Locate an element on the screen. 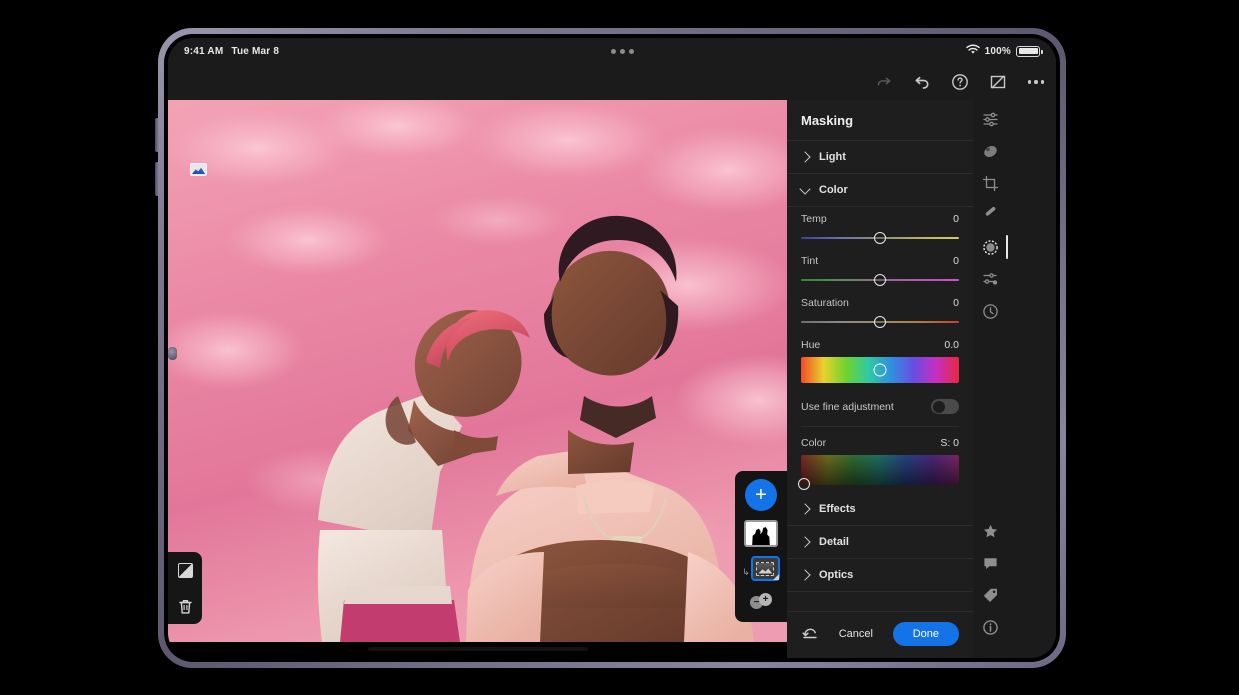 This screenshot has width=1239, height=695. healing-icon is located at coordinates (990, 151).